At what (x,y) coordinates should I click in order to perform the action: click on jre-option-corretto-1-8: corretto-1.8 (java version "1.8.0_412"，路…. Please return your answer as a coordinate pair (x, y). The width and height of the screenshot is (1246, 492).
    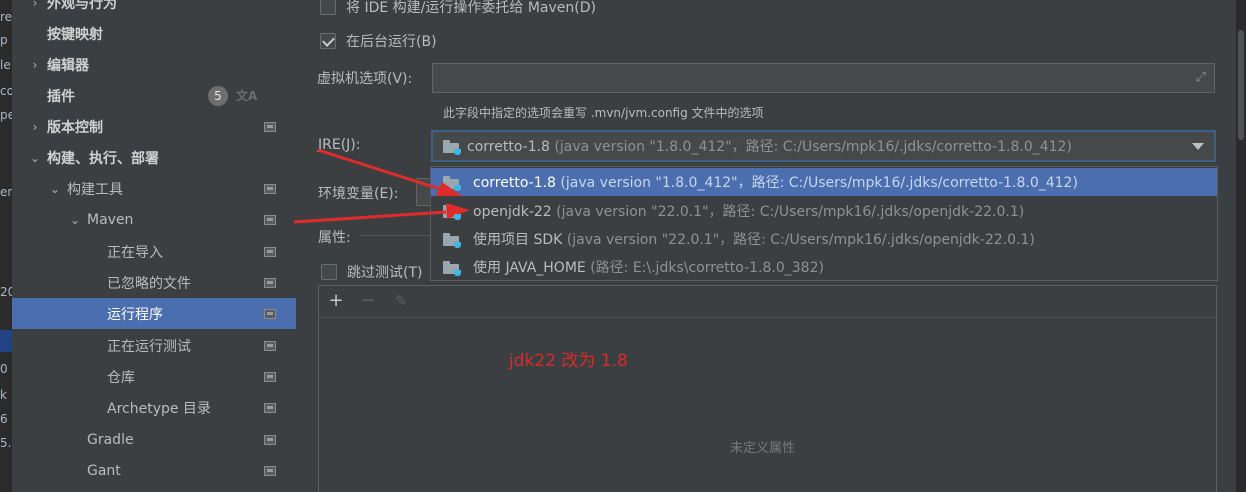
    Looking at the image, I should click on (824, 182).